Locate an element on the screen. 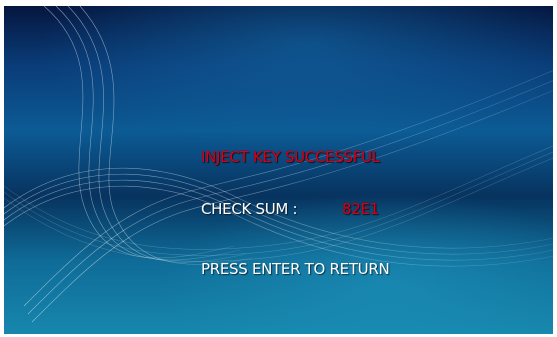  return-prompt: PRESS ENTER TO RETURN is located at coordinates (295, 269).